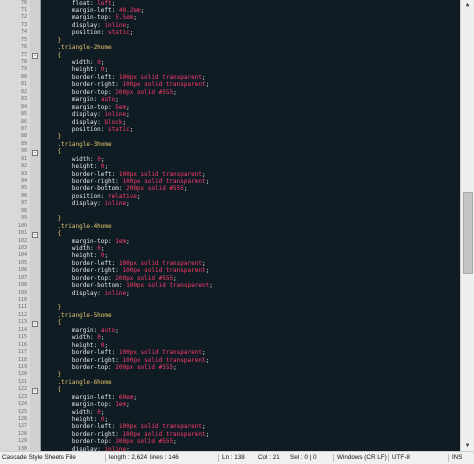 The width and height of the screenshot is (474, 464). What do you see at coordinates (230, 144) in the screenshot?
I see `code-line: 89 .triangle-3home` at bounding box center [230, 144].